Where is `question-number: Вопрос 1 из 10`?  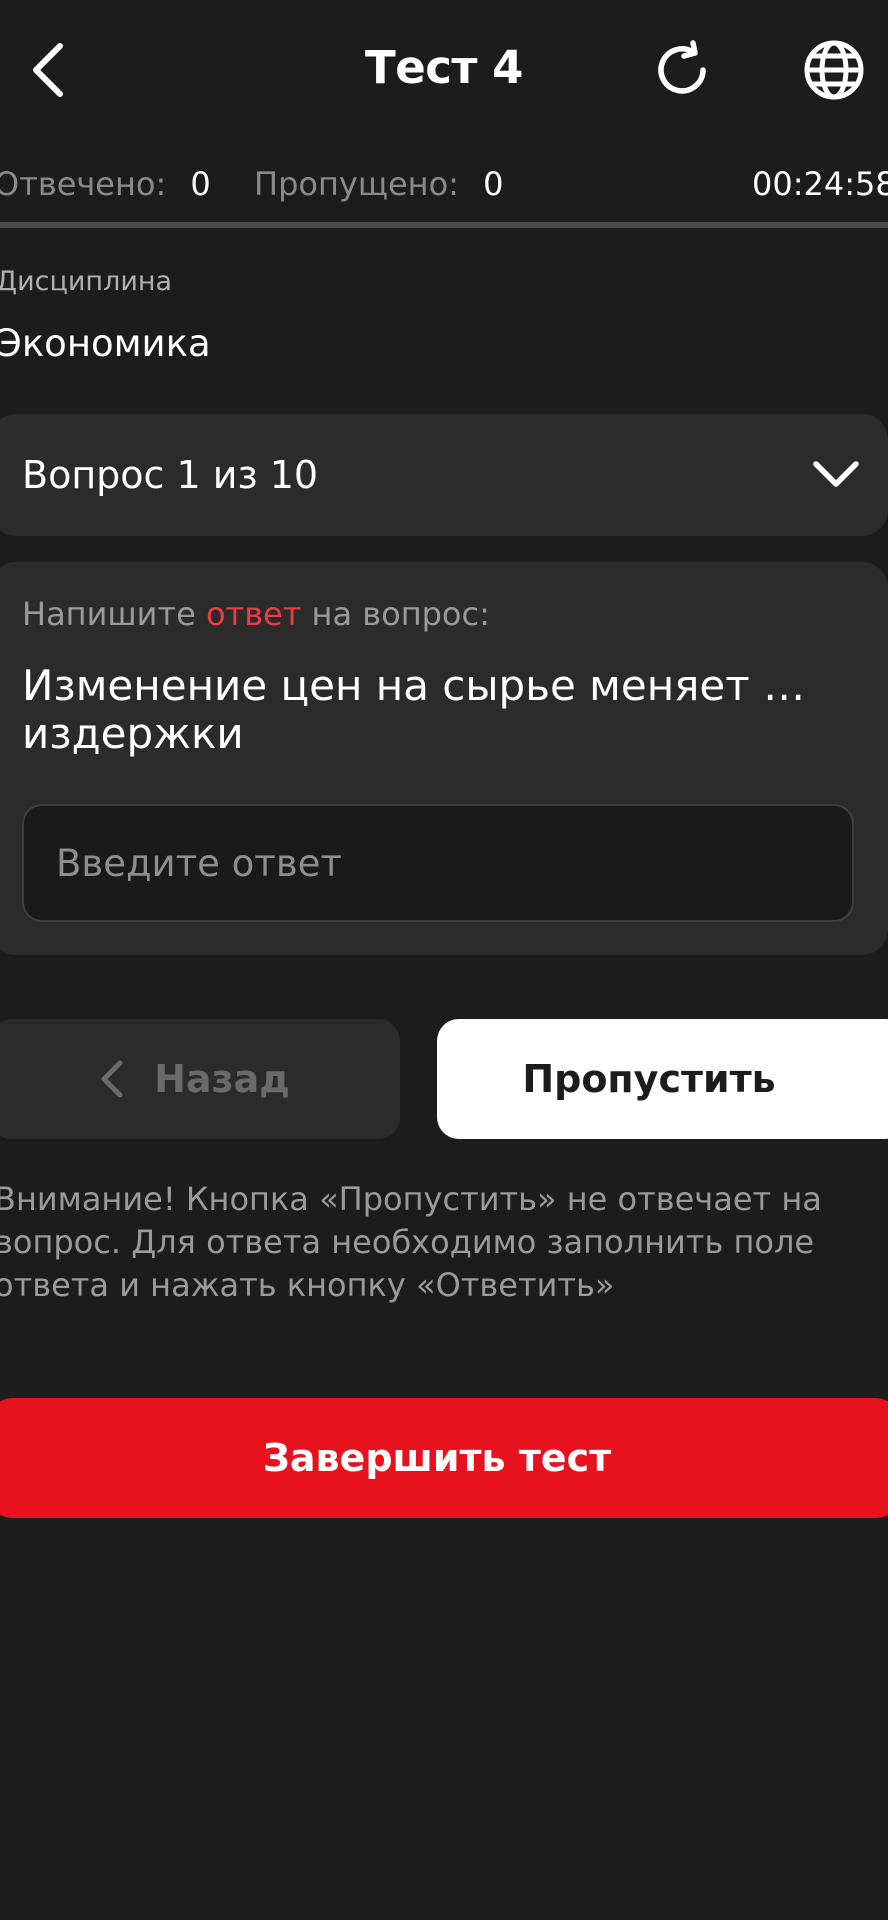 question-number: Вопрос 1 из 10 is located at coordinates (170, 475).